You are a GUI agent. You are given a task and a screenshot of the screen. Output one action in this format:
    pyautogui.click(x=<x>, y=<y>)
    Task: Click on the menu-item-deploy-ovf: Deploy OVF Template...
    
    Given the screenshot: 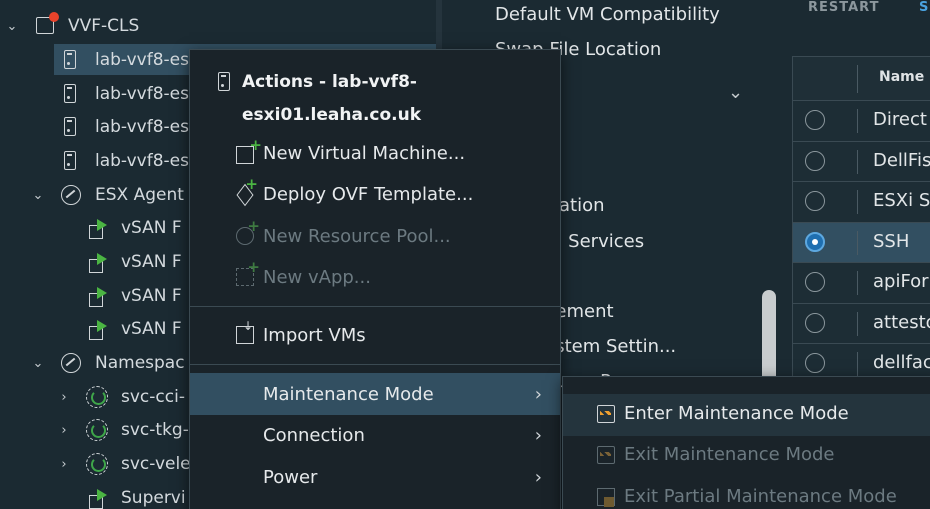 What is the action you would take?
    pyautogui.click(x=375, y=194)
    